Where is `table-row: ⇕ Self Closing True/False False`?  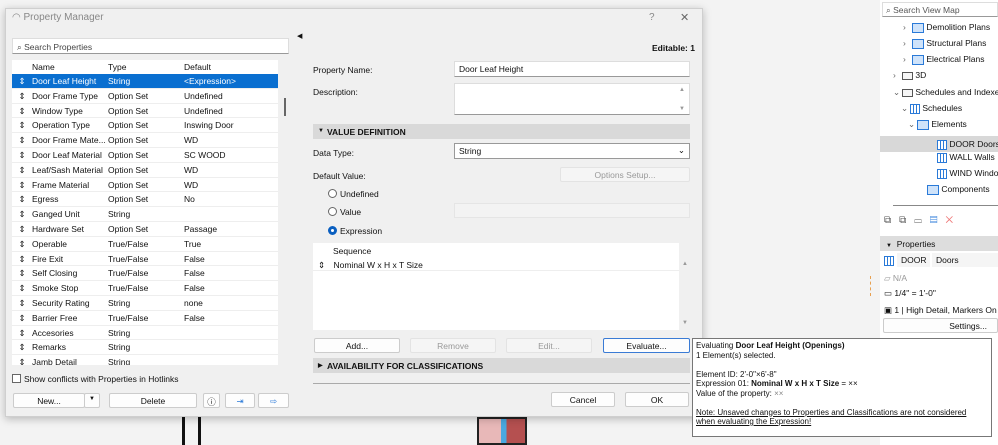 table-row: ⇕ Self Closing True/False False is located at coordinates (145, 274).